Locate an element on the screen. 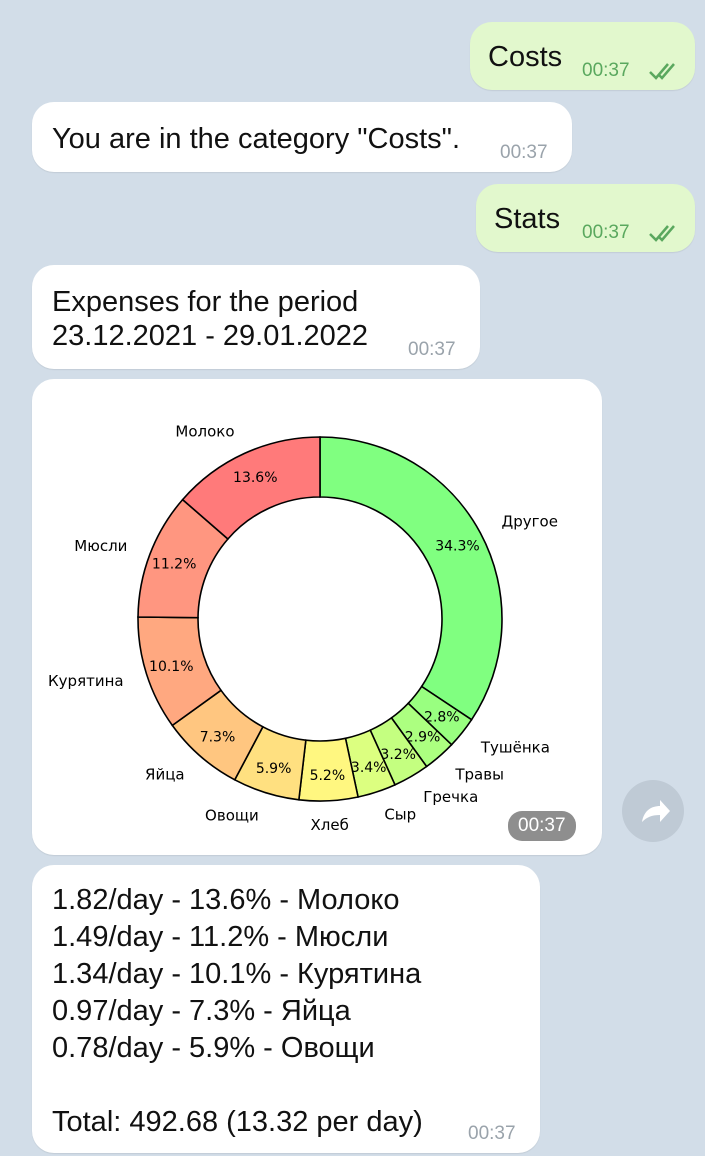 The image size is (705, 1156). forward-arrow-icon is located at coordinates (656, 811).